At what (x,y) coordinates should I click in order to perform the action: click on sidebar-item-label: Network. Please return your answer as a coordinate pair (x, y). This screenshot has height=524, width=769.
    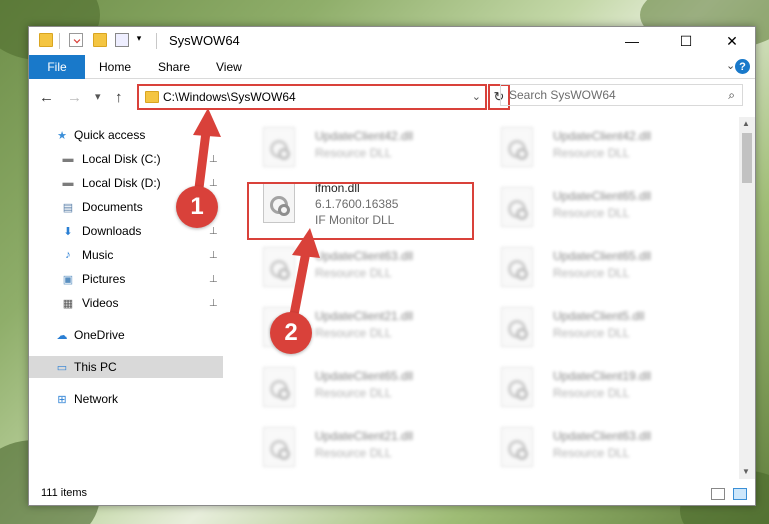
    Looking at the image, I should click on (96, 399).